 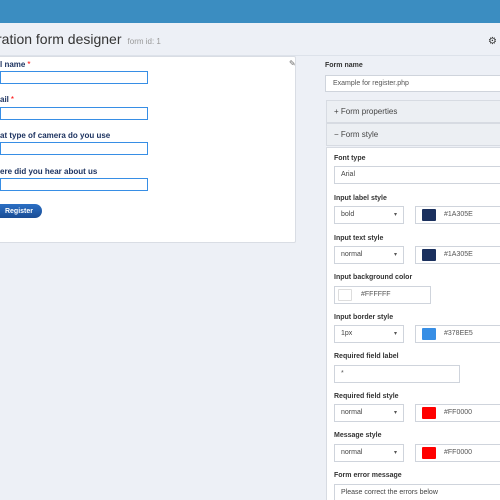 What do you see at coordinates (369, 215) in the screenshot?
I see `input-label-style-select: bold ▾` at bounding box center [369, 215].